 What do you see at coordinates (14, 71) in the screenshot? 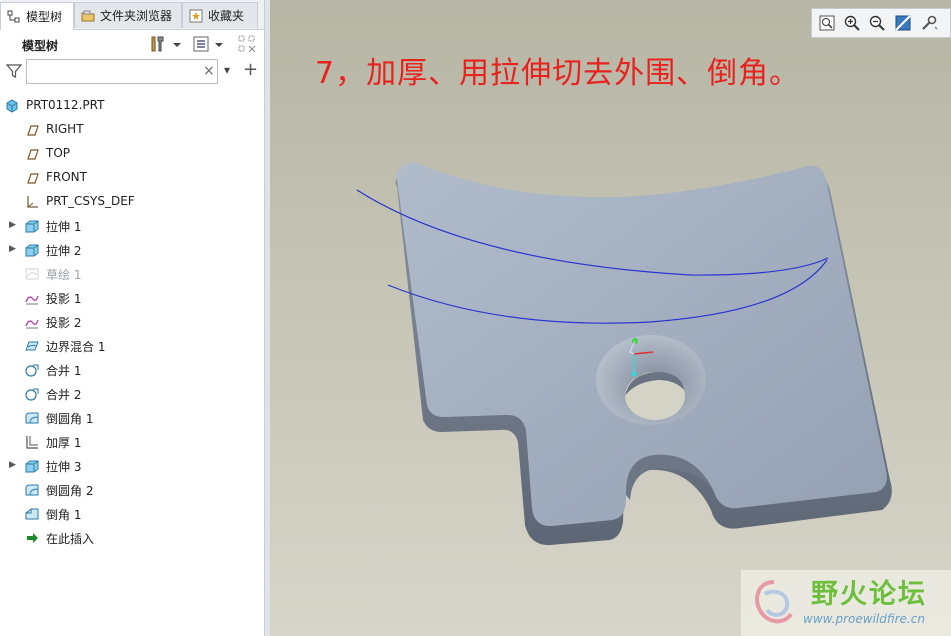
I see `filter-icon` at bounding box center [14, 71].